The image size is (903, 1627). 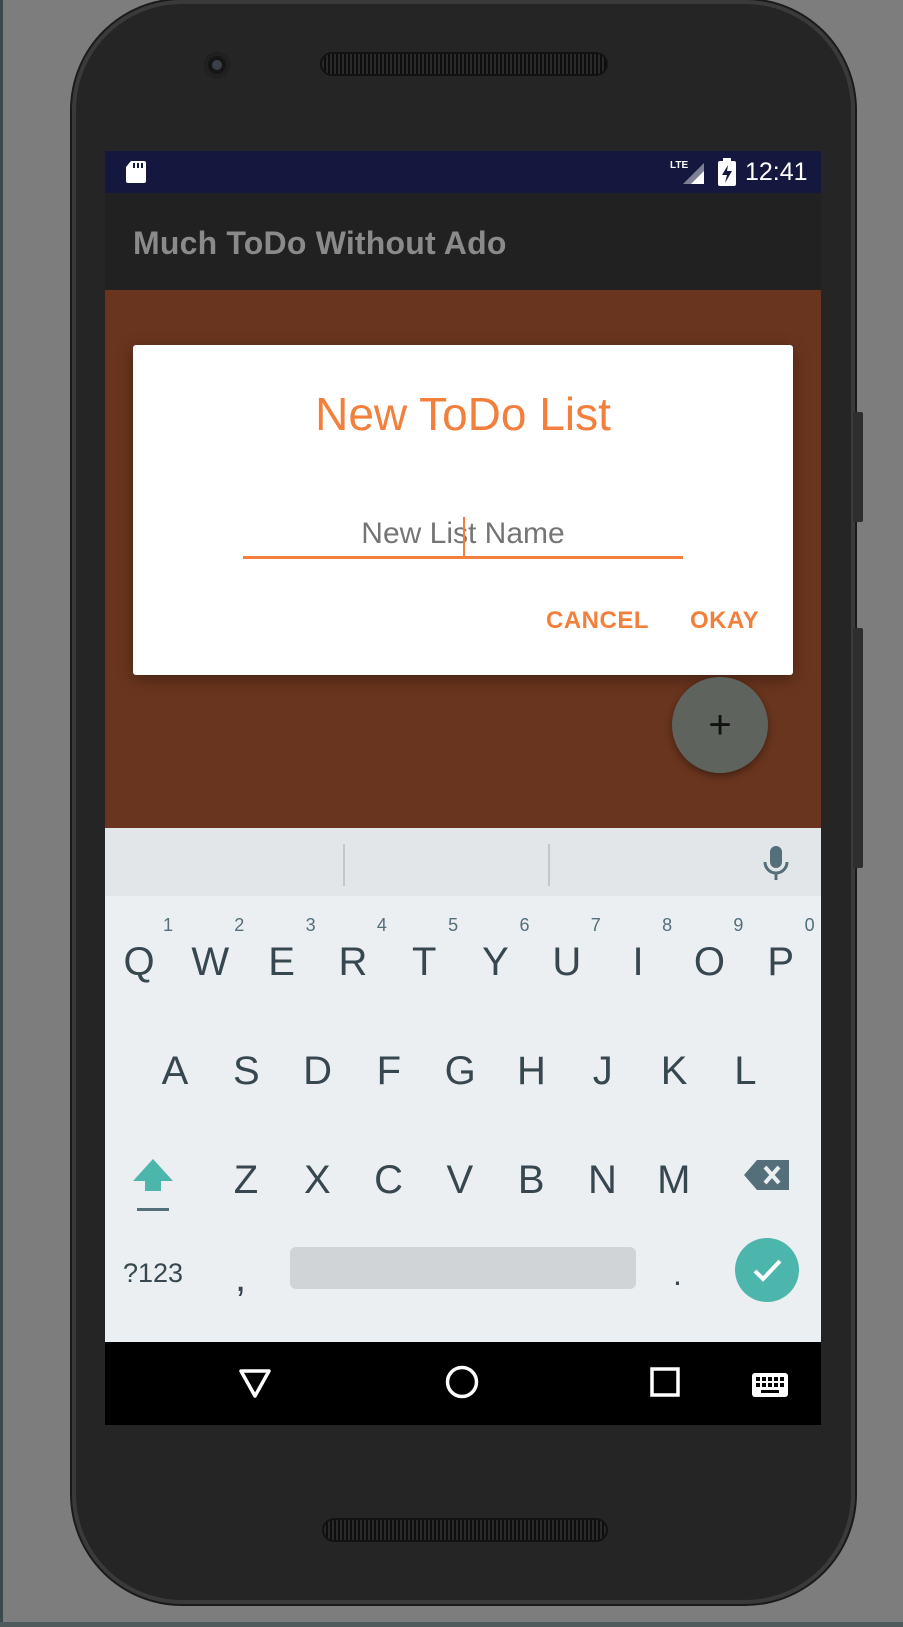 What do you see at coordinates (531, 1180) in the screenshot?
I see `key-b: B` at bounding box center [531, 1180].